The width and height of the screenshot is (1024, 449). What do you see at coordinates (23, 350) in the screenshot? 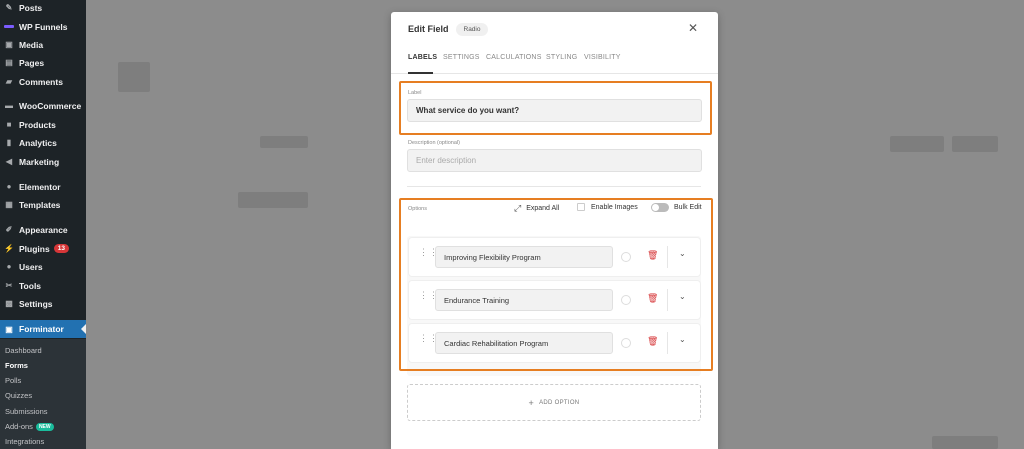
I see `submenu-dashboard: Dashboard` at bounding box center [23, 350].